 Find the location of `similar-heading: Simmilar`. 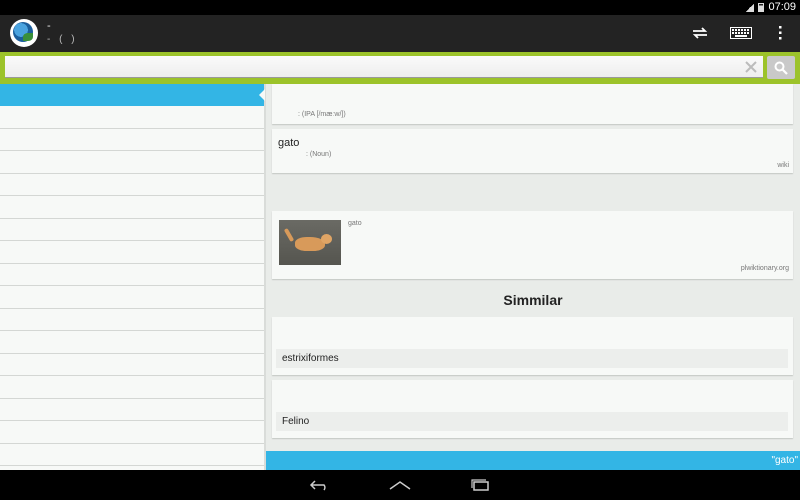

similar-heading: Simmilar is located at coordinates (533, 300).